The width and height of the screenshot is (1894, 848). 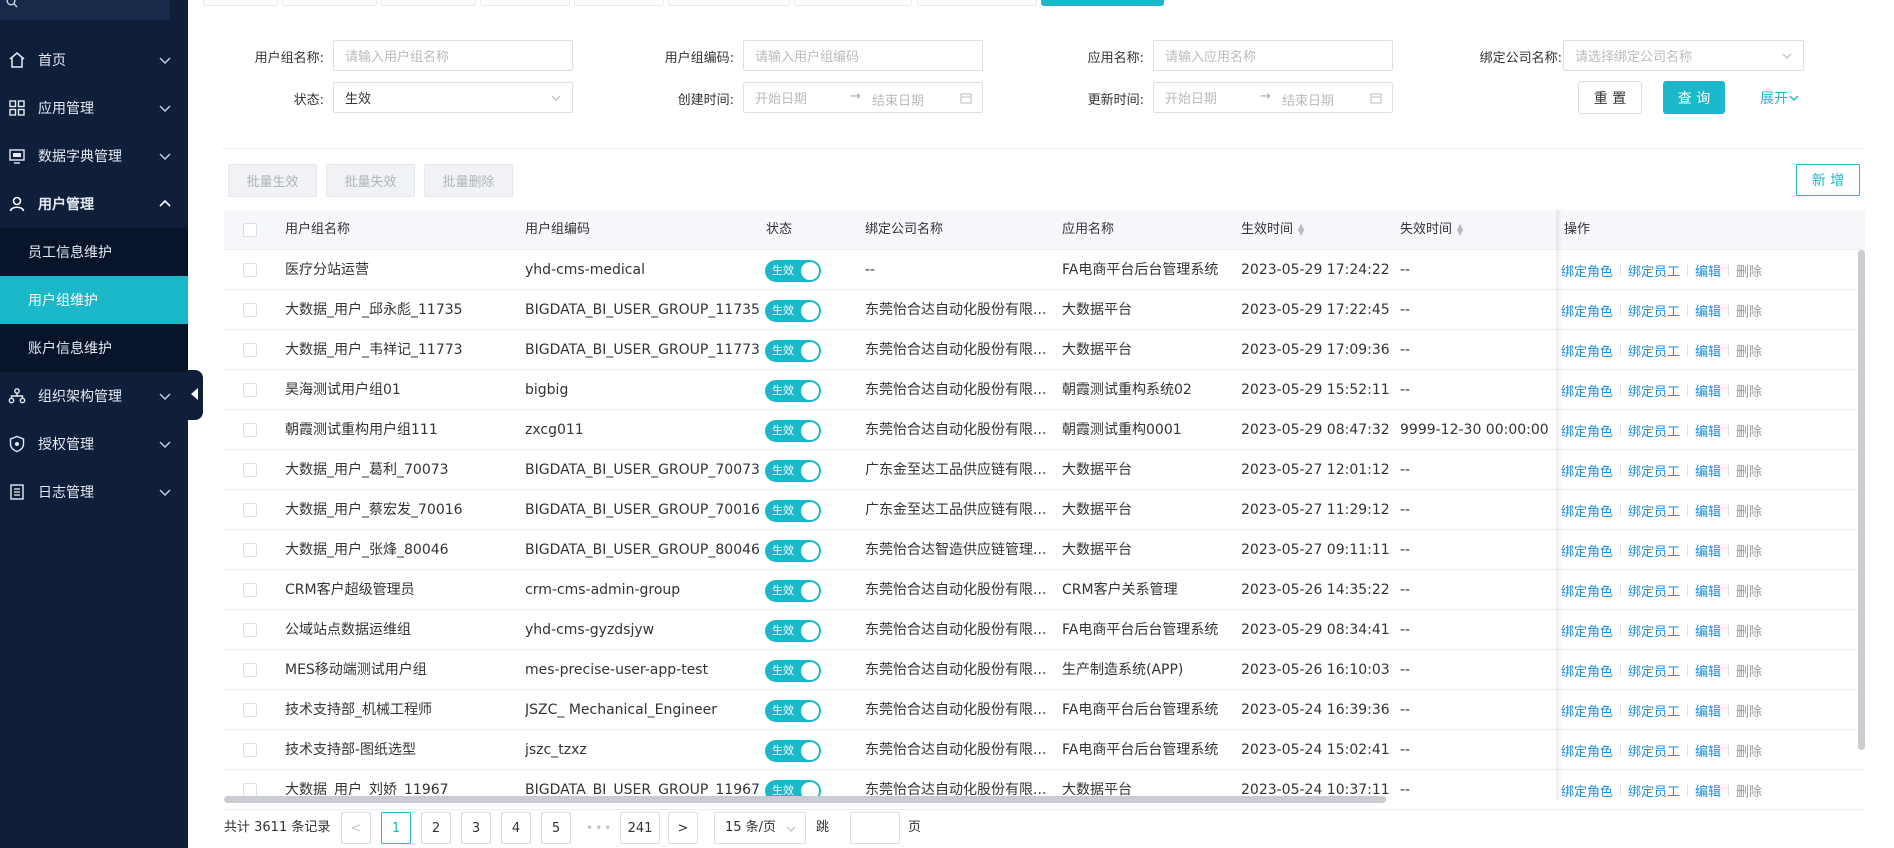 What do you see at coordinates (94, 60) in the screenshot?
I see `sidebar-item-home: 首页` at bounding box center [94, 60].